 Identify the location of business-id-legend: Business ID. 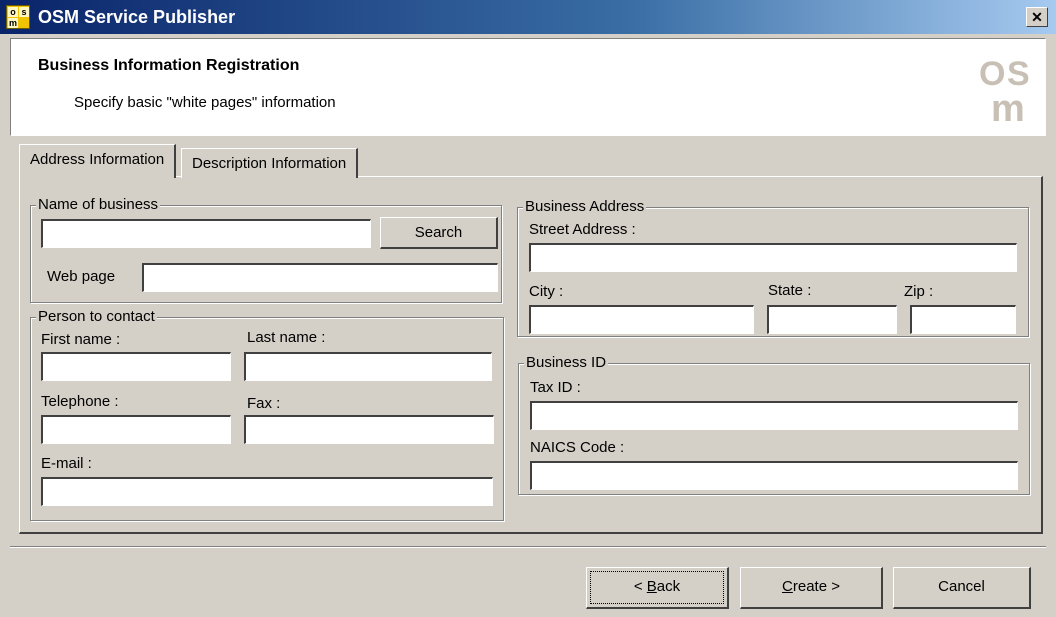
(566, 362).